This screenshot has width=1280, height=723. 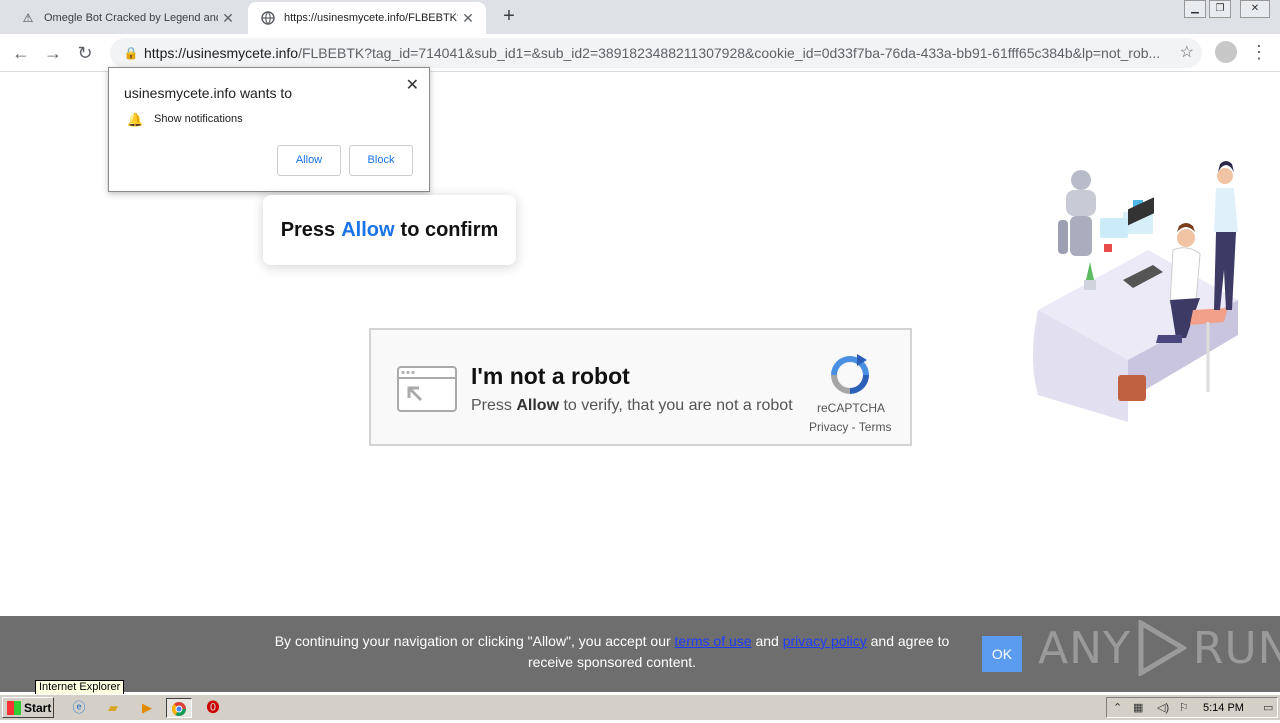 What do you see at coordinates (80, 687) in the screenshot?
I see `tooltip: Internet Explorer` at bounding box center [80, 687].